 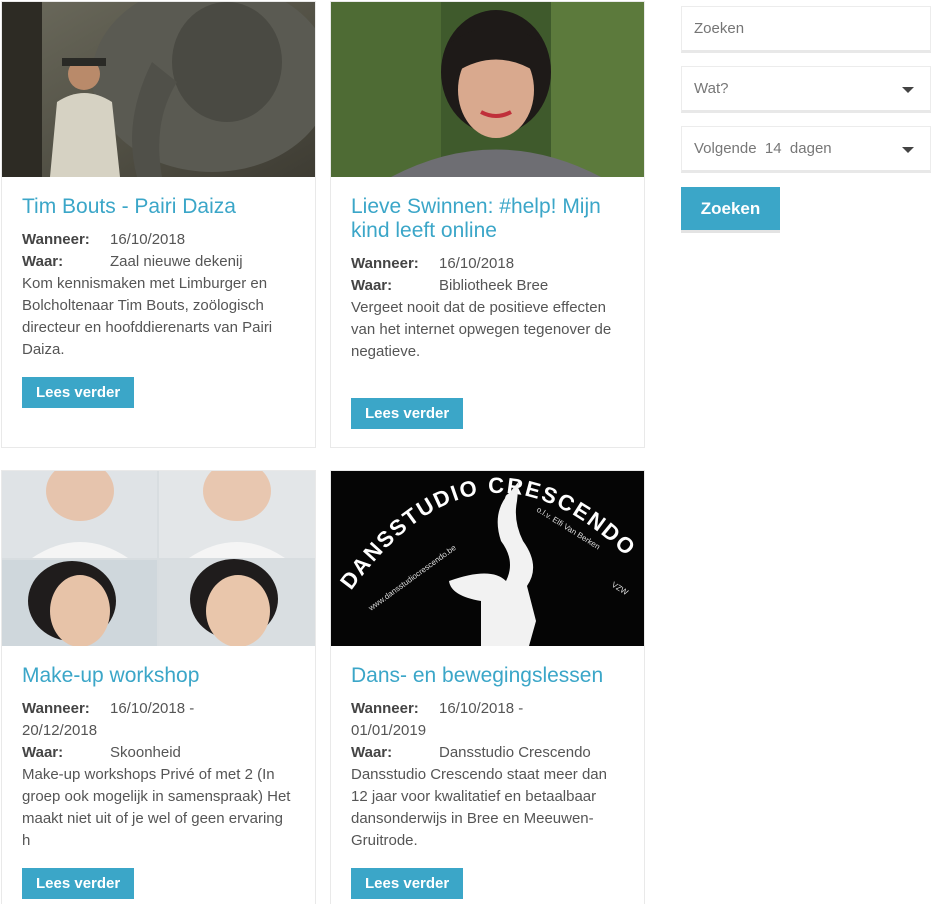 What do you see at coordinates (60, 730) in the screenshot?
I see `event-when-end: 20/12/2018` at bounding box center [60, 730].